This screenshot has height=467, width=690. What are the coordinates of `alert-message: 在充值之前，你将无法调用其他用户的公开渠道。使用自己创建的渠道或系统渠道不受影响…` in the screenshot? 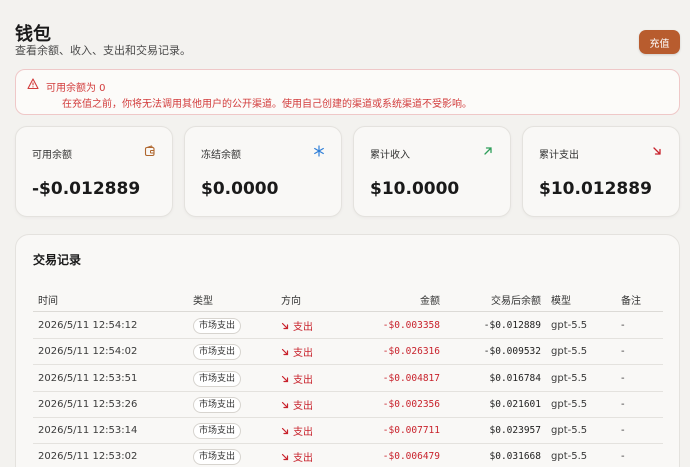 It's located at (267, 104).